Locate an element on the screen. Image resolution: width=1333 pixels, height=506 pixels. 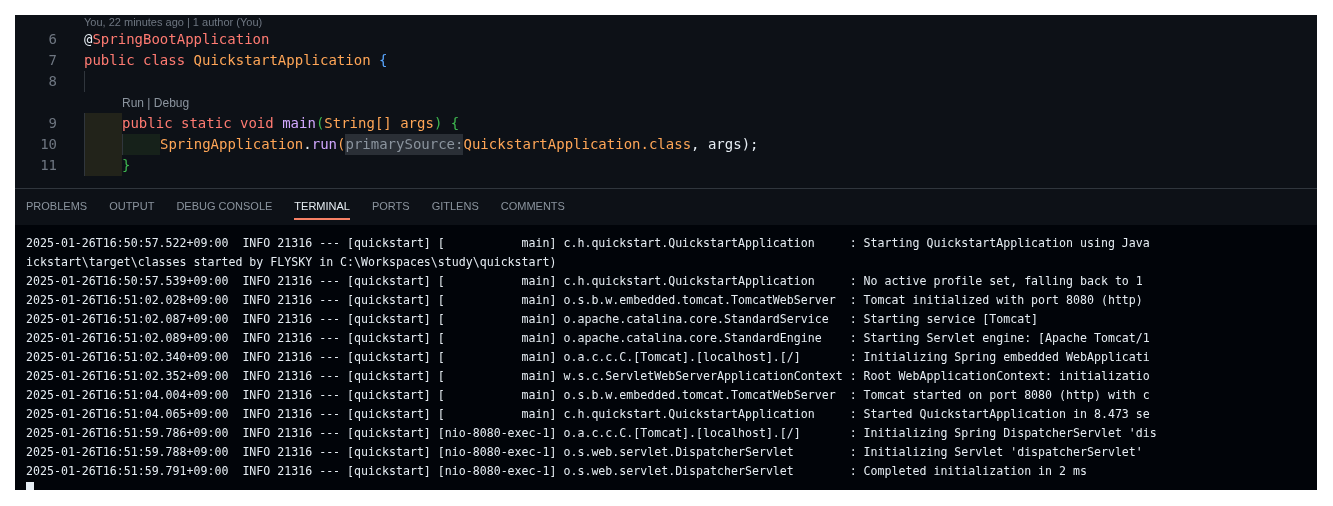
terminal-cursor is located at coordinates (30, 486).